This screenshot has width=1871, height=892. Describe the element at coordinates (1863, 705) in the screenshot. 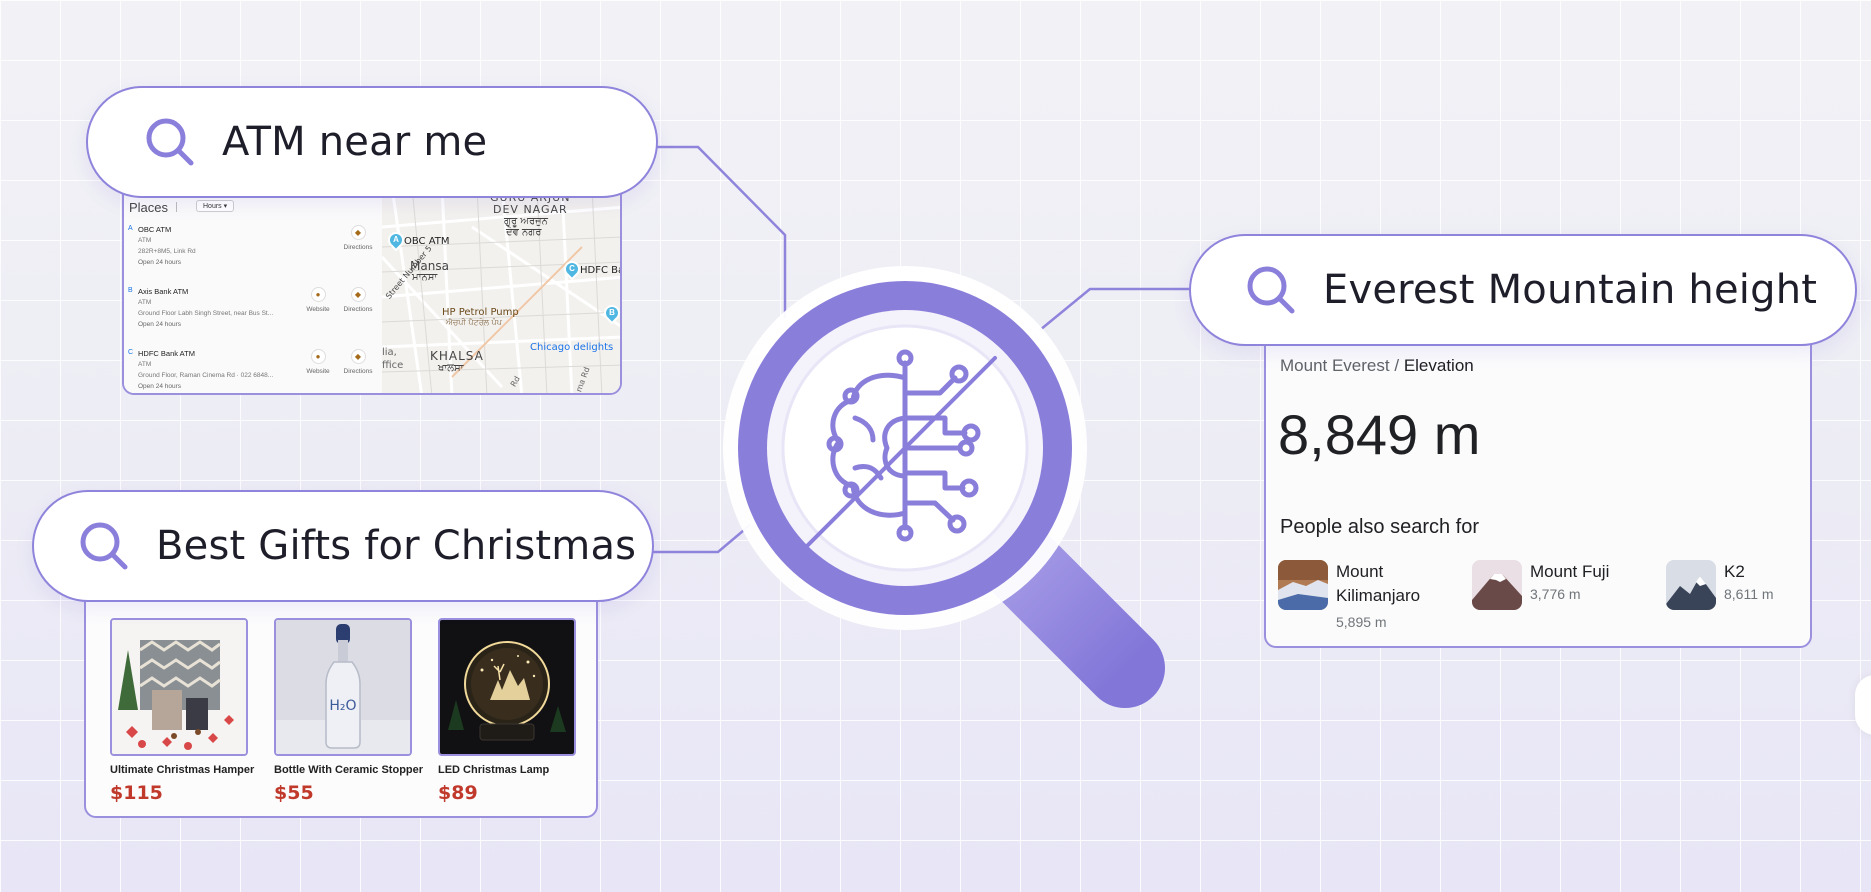

I see `side-edge-element` at that location.